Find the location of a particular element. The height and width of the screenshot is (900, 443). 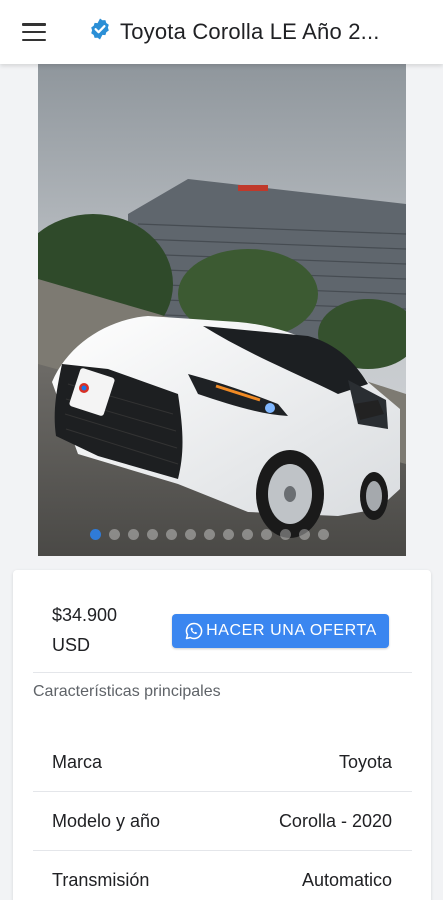

feature-label: Transmisión is located at coordinates (101, 880).